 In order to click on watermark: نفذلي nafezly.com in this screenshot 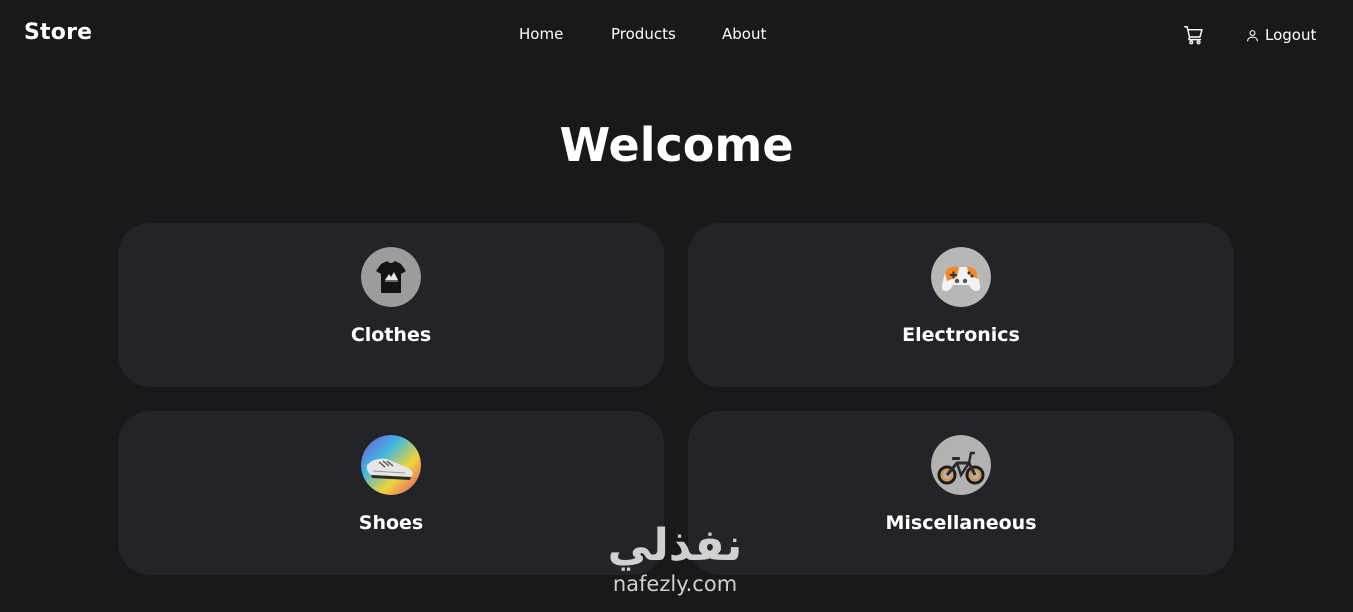, I will do `click(675, 566)`.